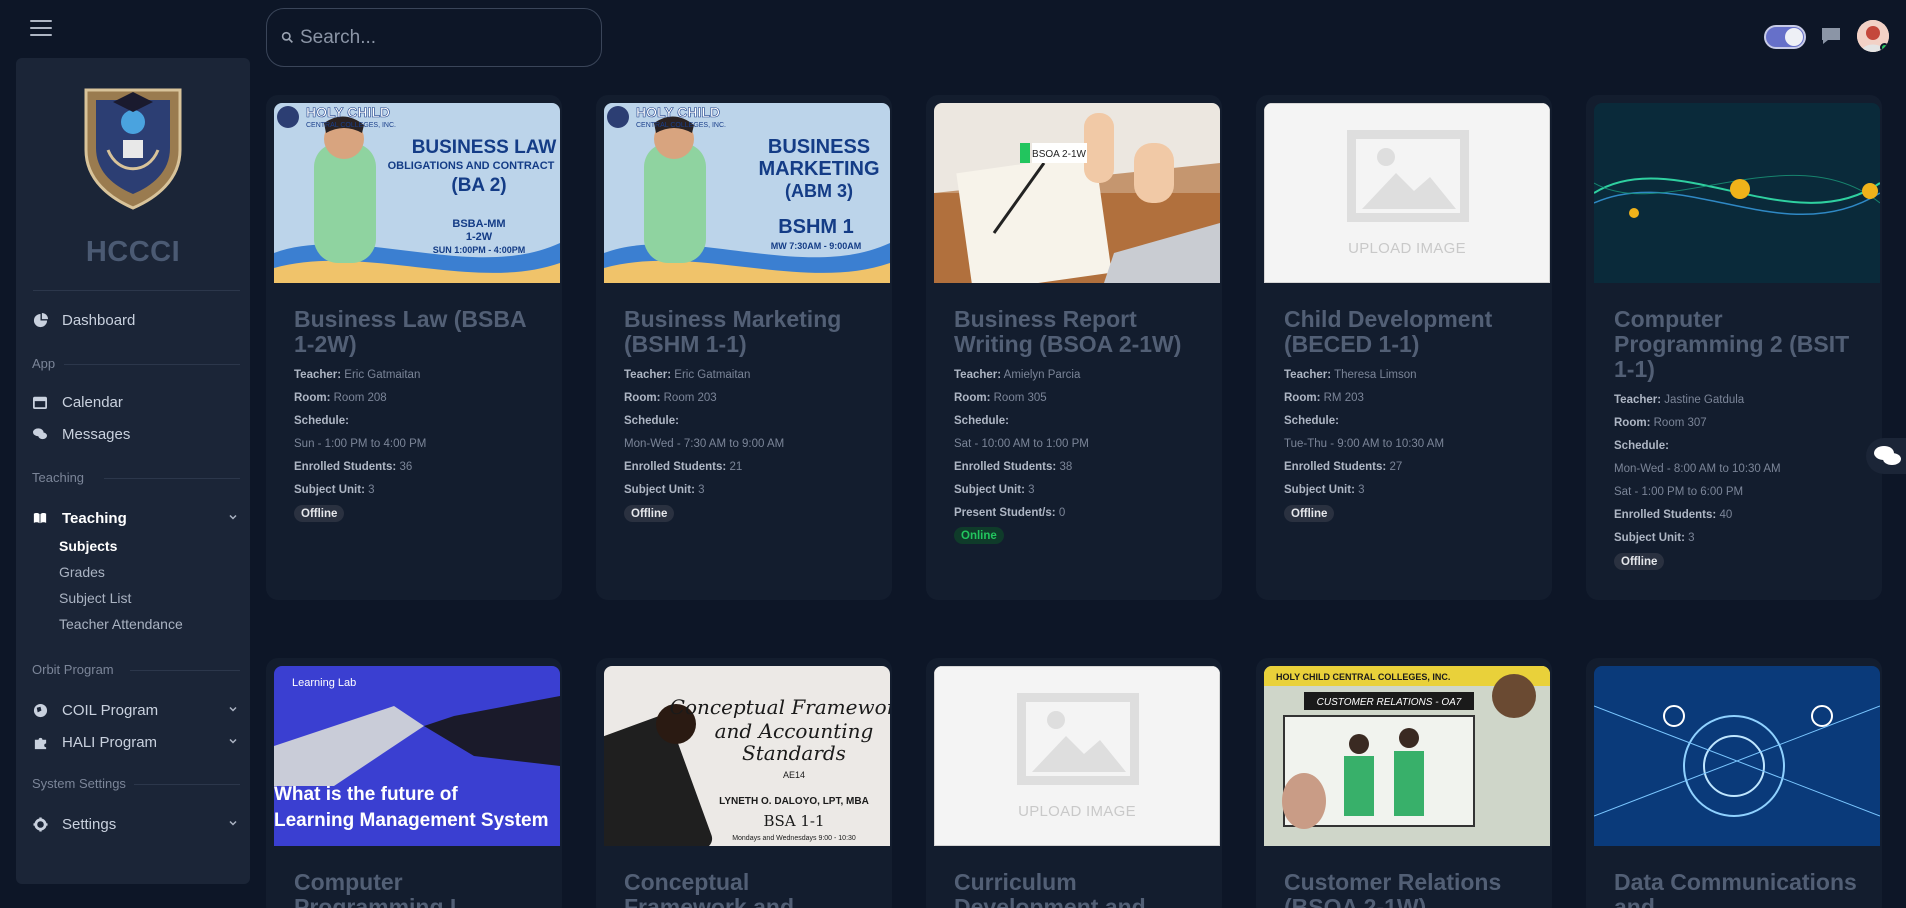 The image size is (1906, 908). Describe the element at coordinates (136, 824) in the screenshot. I see `sidebar-item-settings: Settings` at that location.